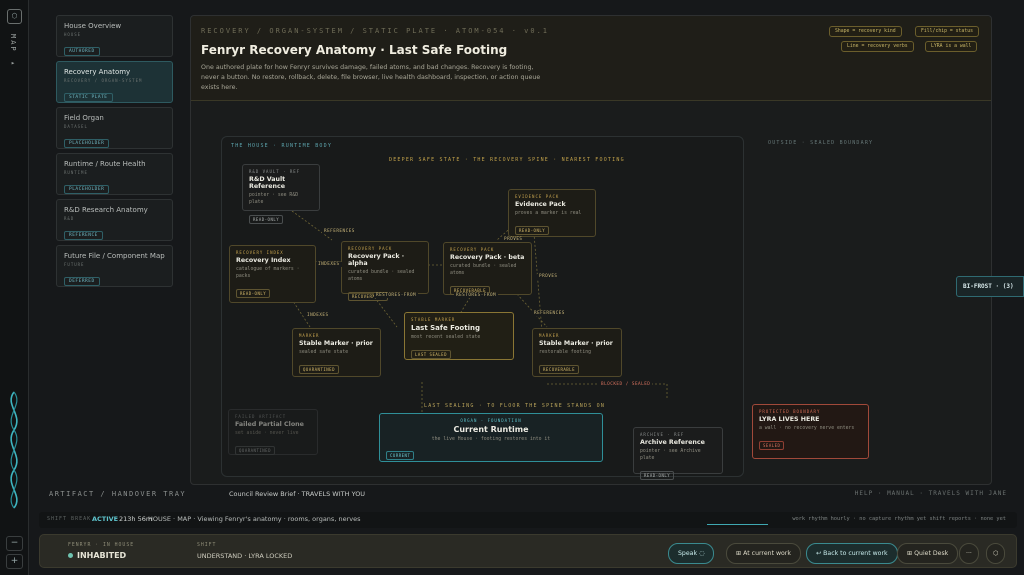 This screenshot has width=1024, height=575. Describe the element at coordinates (319, 369) in the screenshot. I see `node-status: QUARANTINED` at that location.